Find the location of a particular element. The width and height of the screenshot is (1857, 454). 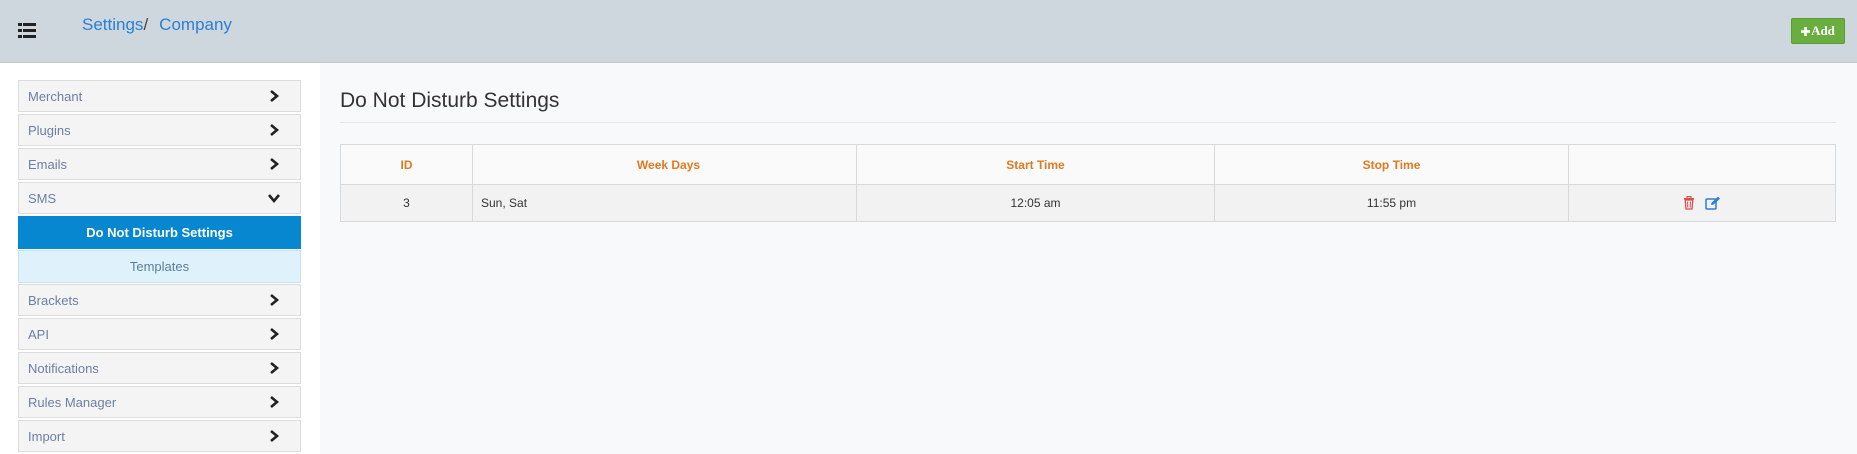

chevron-down-icon is located at coordinates (274, 199).